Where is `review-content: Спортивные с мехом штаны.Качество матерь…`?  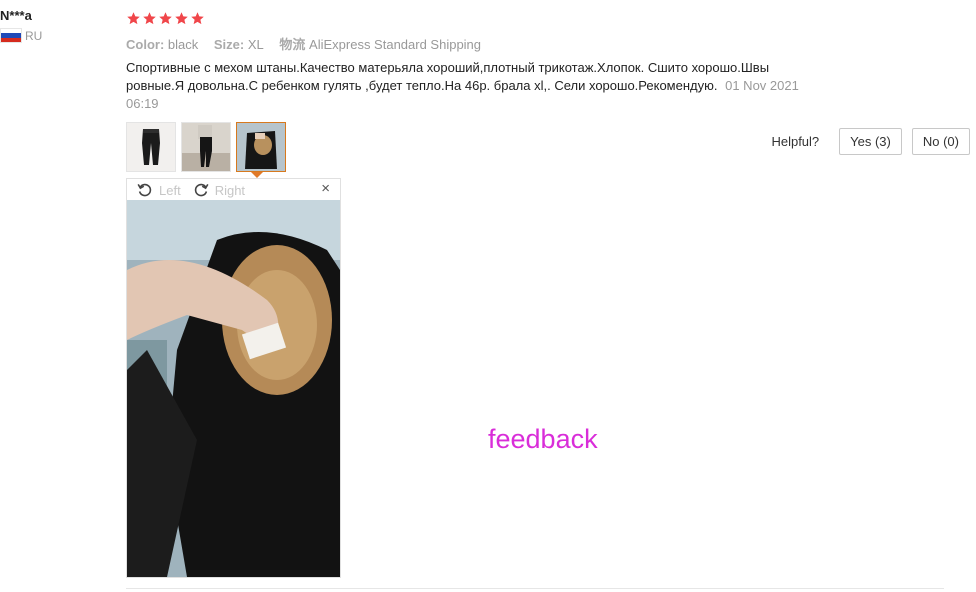 review-content: Спортивные с мехом штаны.Качество матерь… is located at coordinates (448, 76).